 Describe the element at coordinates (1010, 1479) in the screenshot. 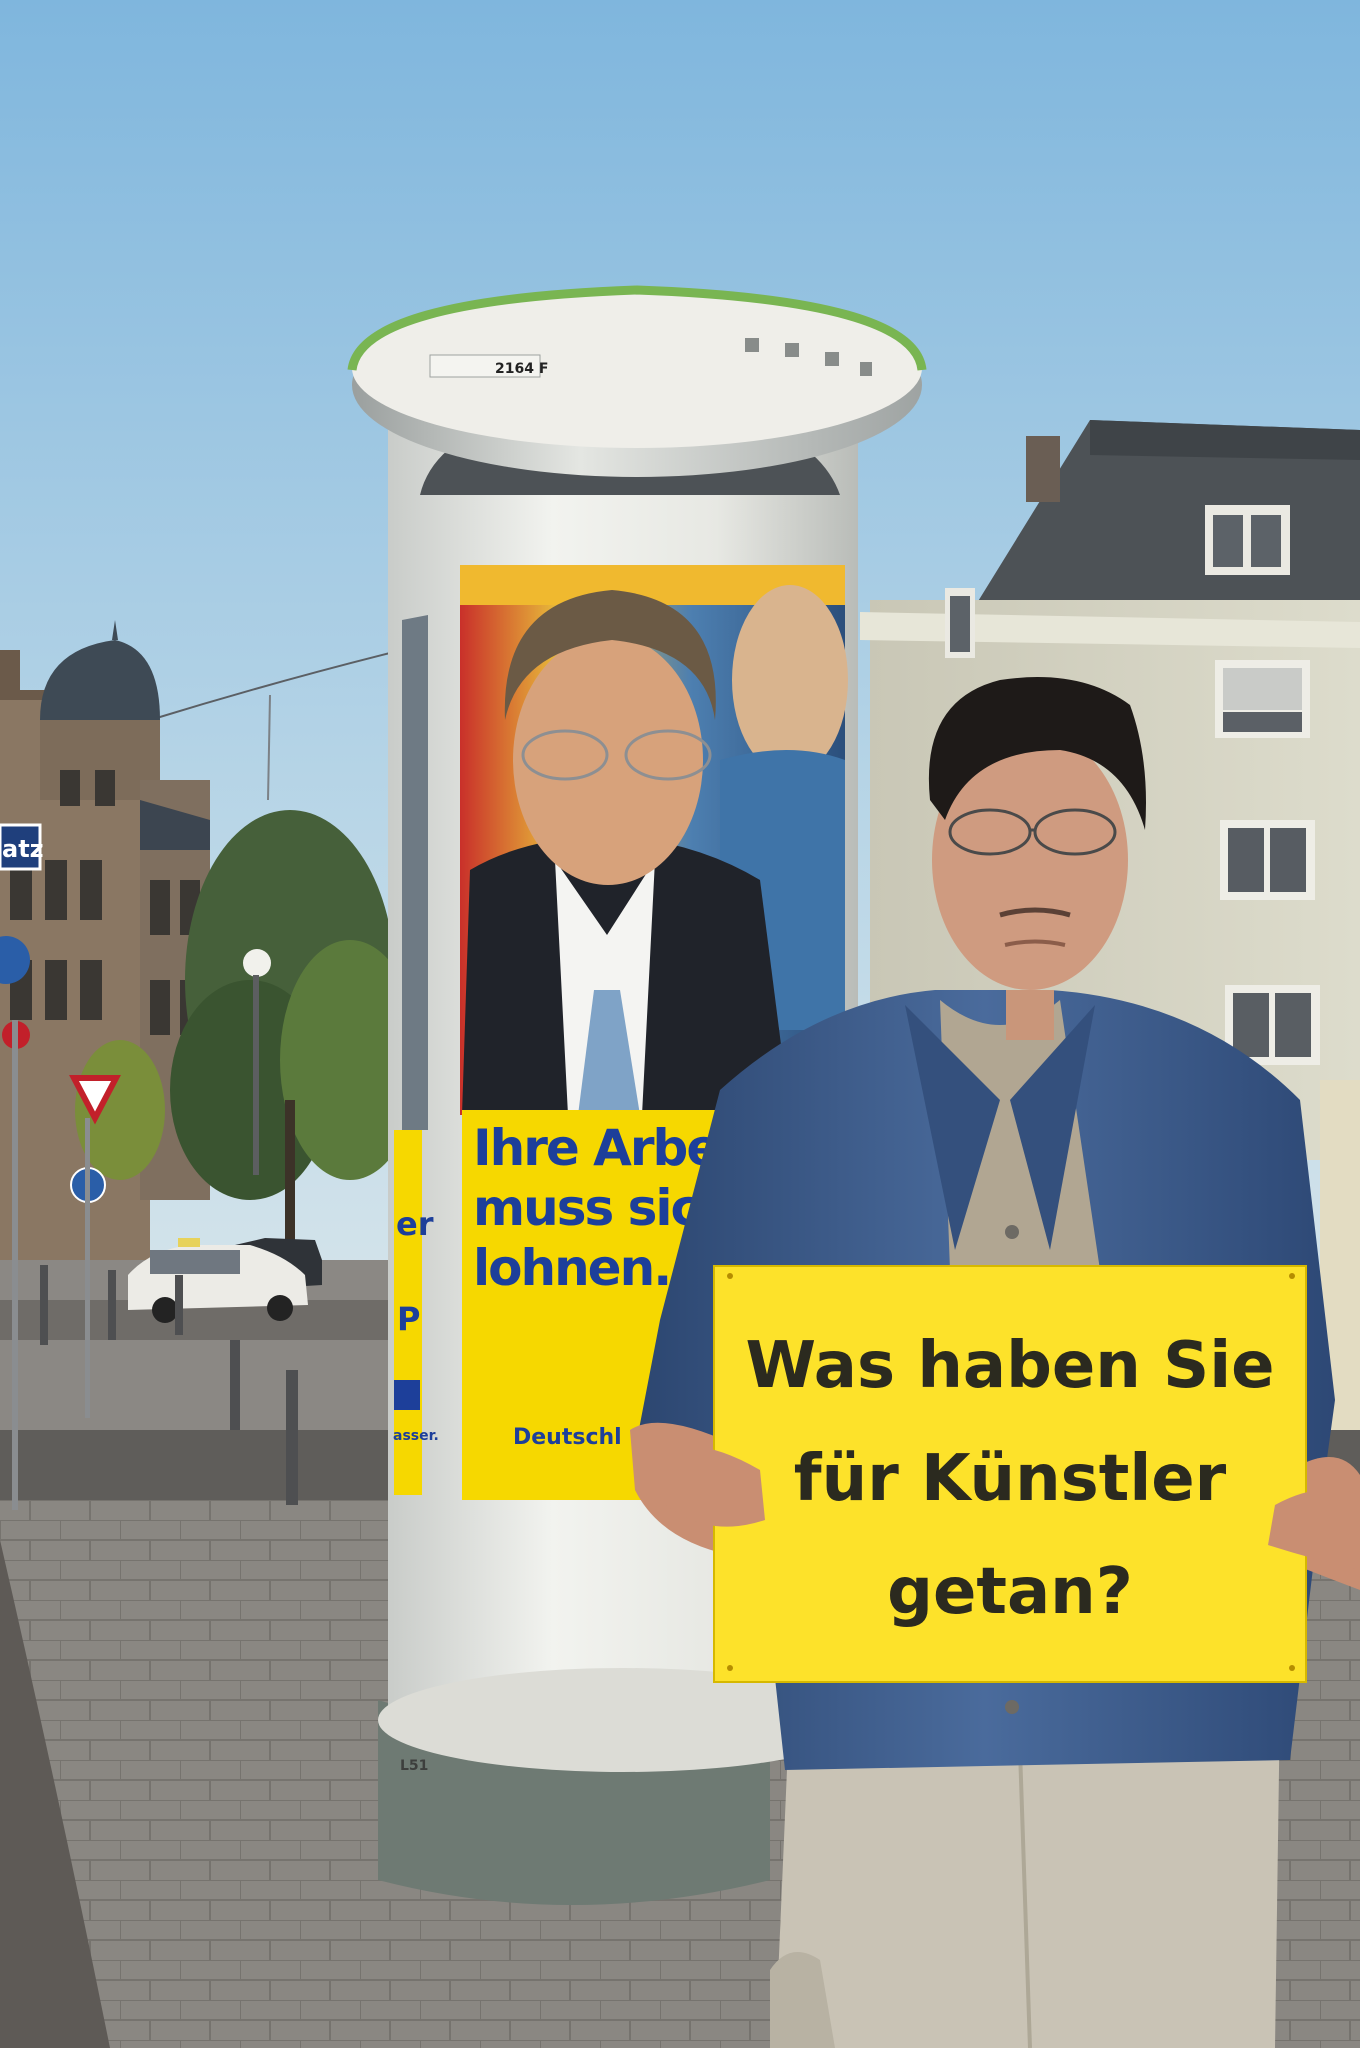

I see `protest-sign-line-2: für Künstler` at that location.